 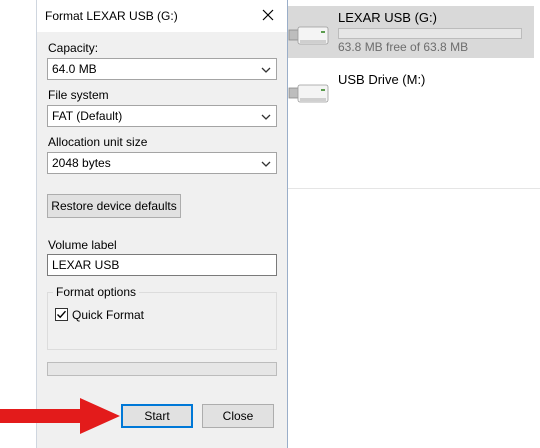 What do you see at coordinates (414, 188) in the screenshot?
I see `section-divider` at bounding box center [414, 188].